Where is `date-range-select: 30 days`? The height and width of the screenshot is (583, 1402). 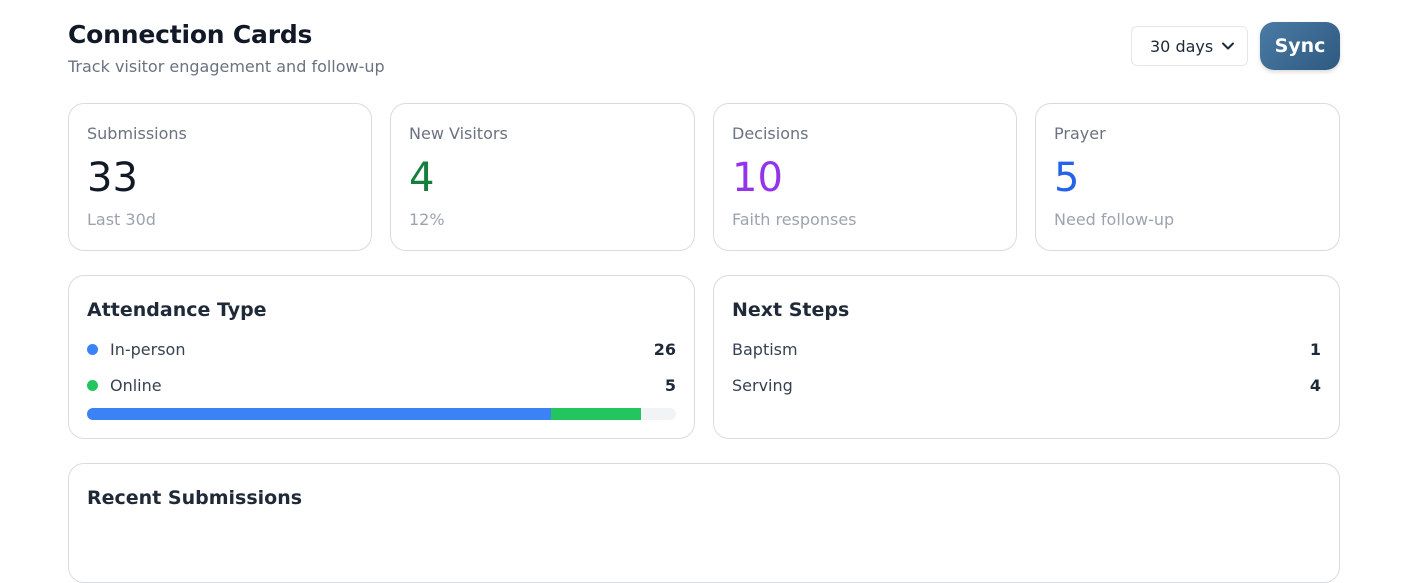
date-range-select: 30 days is located at coordinates (1189, 46).